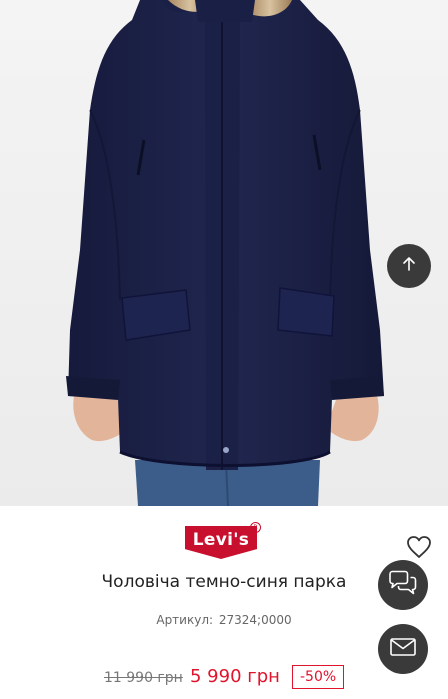 This screenshot has width=448, height=699. Describe the element at coordinates (419, 547) in the screenshot. I see `wishlist-button` at that location.